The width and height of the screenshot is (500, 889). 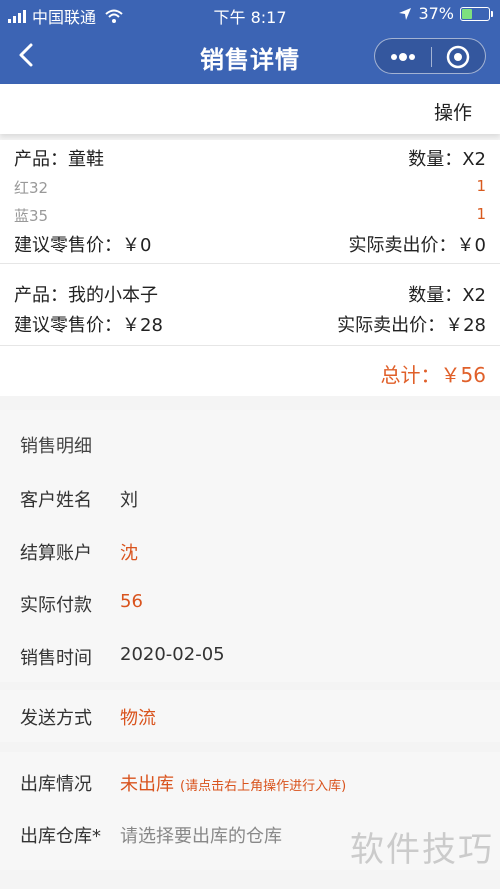 What do you see at coordinates (129, 553) in the screenshot?
I see `field-value: 沈` at bounding box center [129, 553].